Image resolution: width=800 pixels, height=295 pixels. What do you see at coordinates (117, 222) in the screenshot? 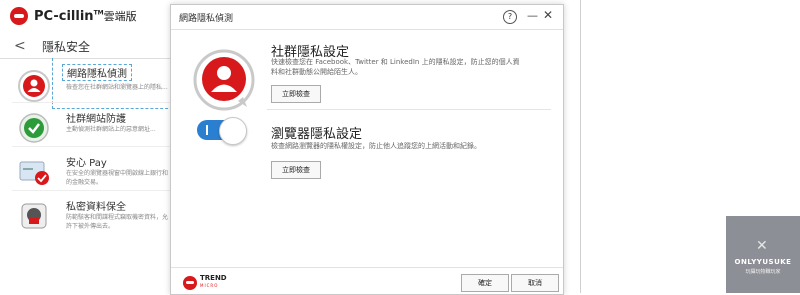
I see `sidebar-item-desc: 防範駭客和間諜程式竊取機密資料，允許下被外傳出去。` at bounding box center [117, 222].